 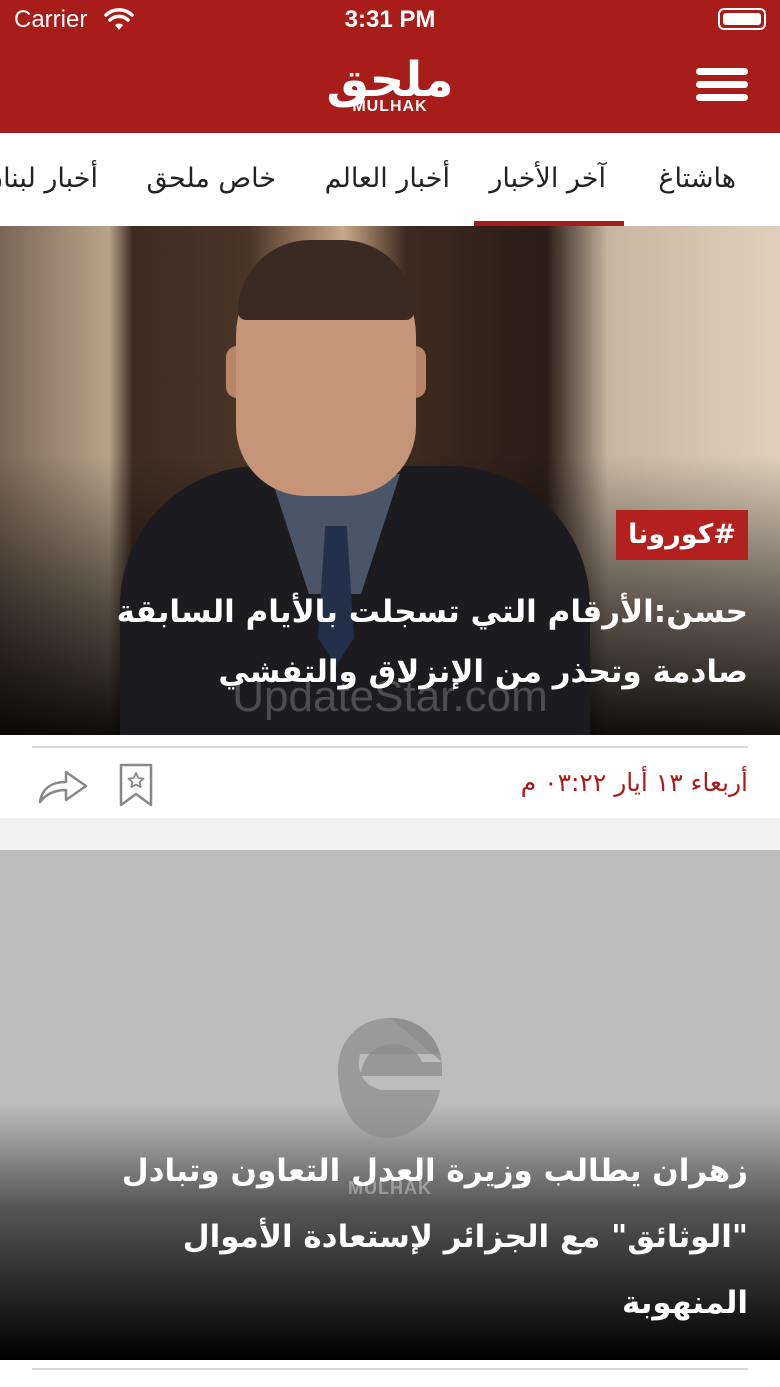 I want to click on battery-icon, so click(x=742, y=19).